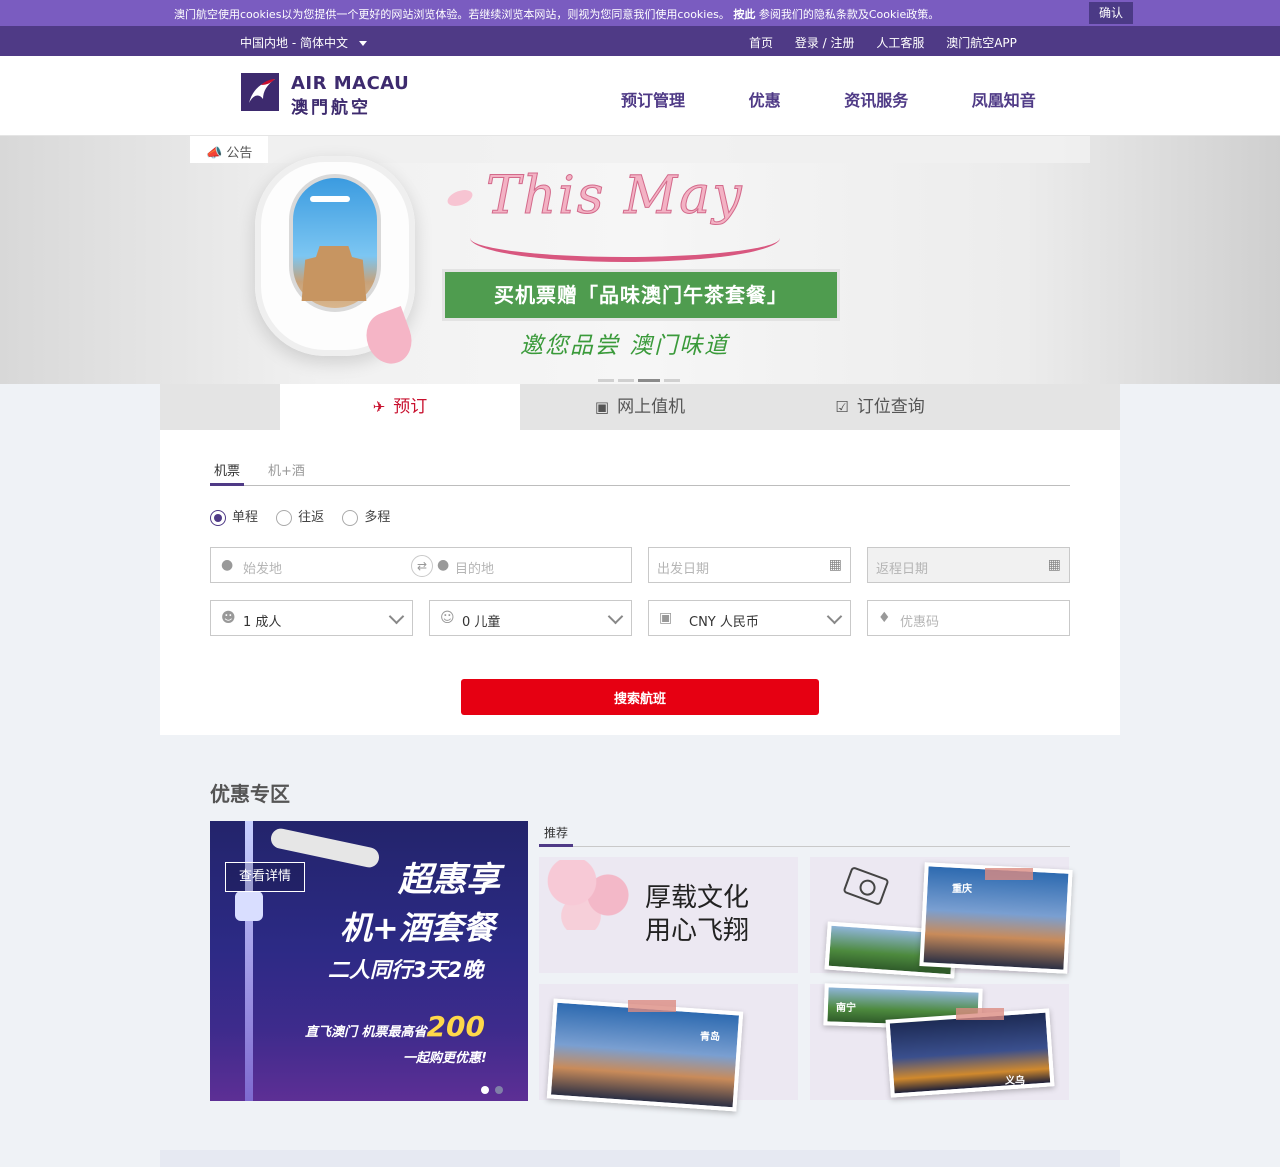 Image resolution: width=1280 pixels, height=1167 pixels. I want to click on tab-checkin-label: 网上值机, so click(651, 407).